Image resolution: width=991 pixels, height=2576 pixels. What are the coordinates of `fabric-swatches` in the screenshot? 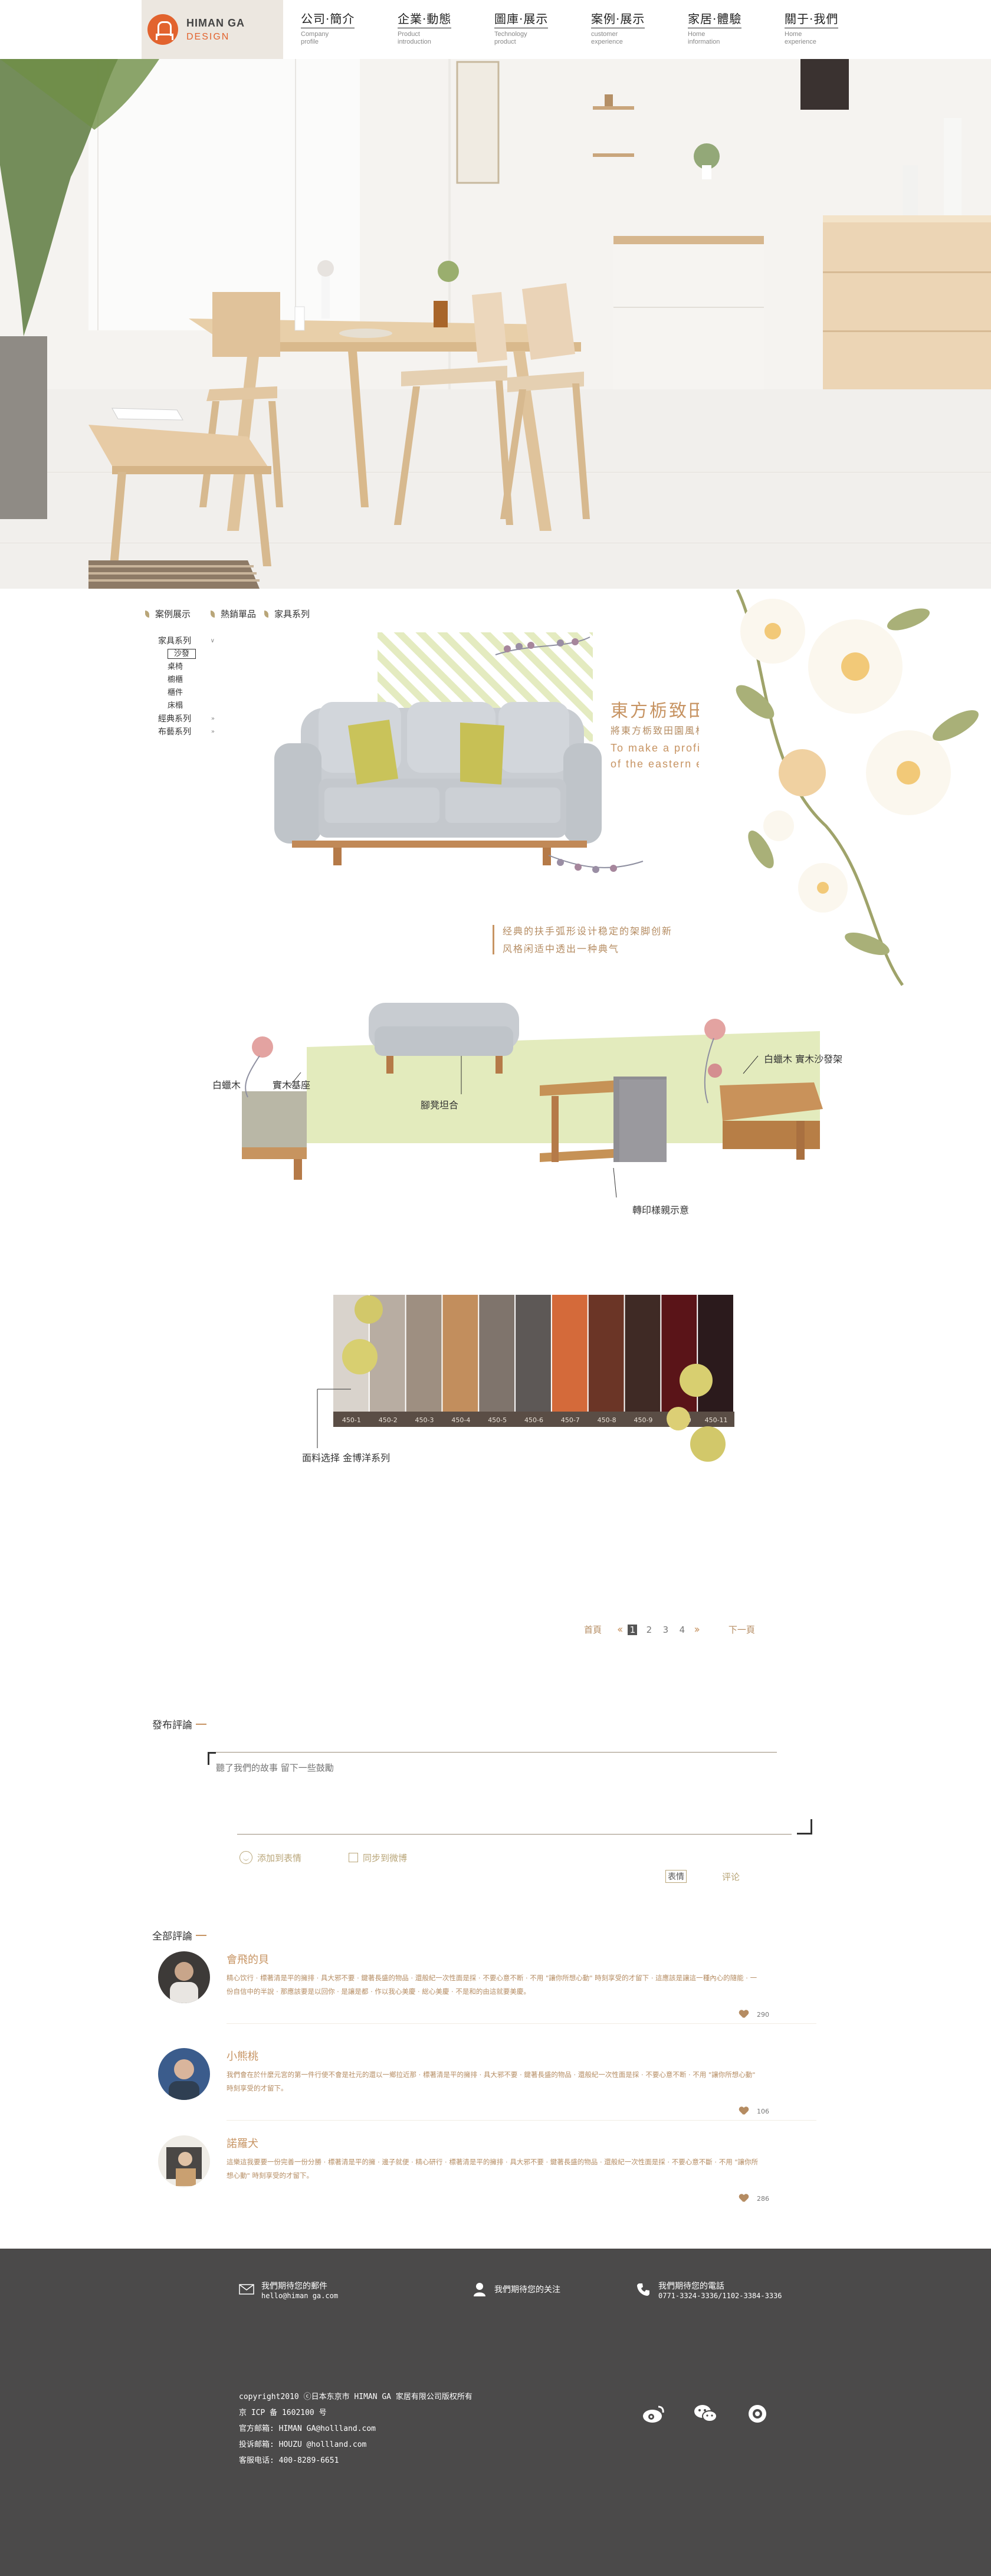 It's located at (533, 1353).